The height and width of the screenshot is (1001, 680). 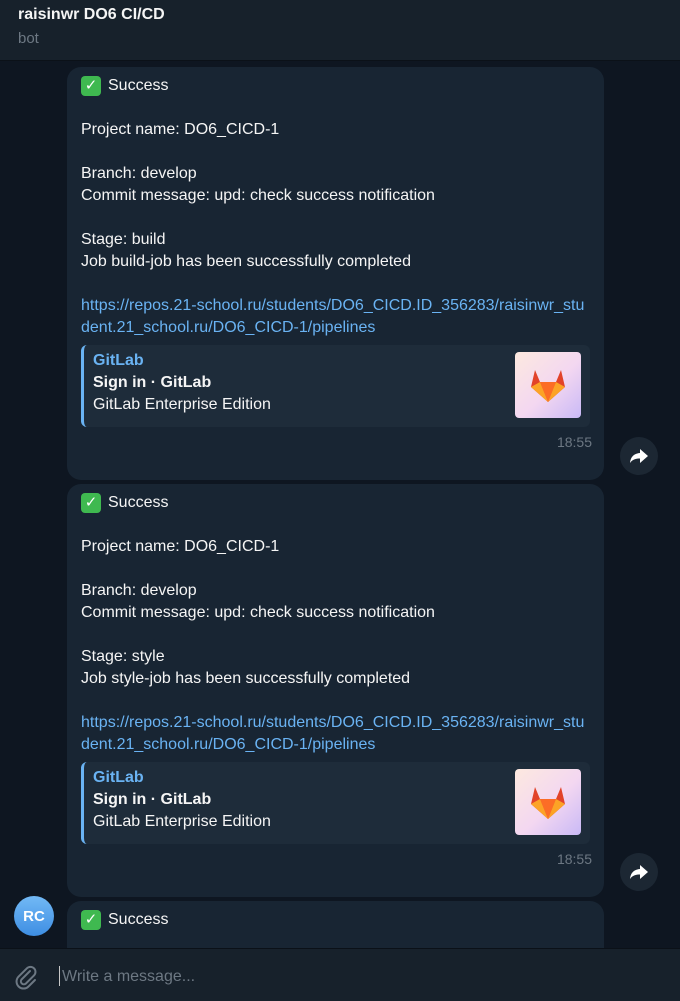 What do you see at coordinates (28, 38) in the screenshot?
I see `chat-subtitle: bot` at bounding box center [28, 38].